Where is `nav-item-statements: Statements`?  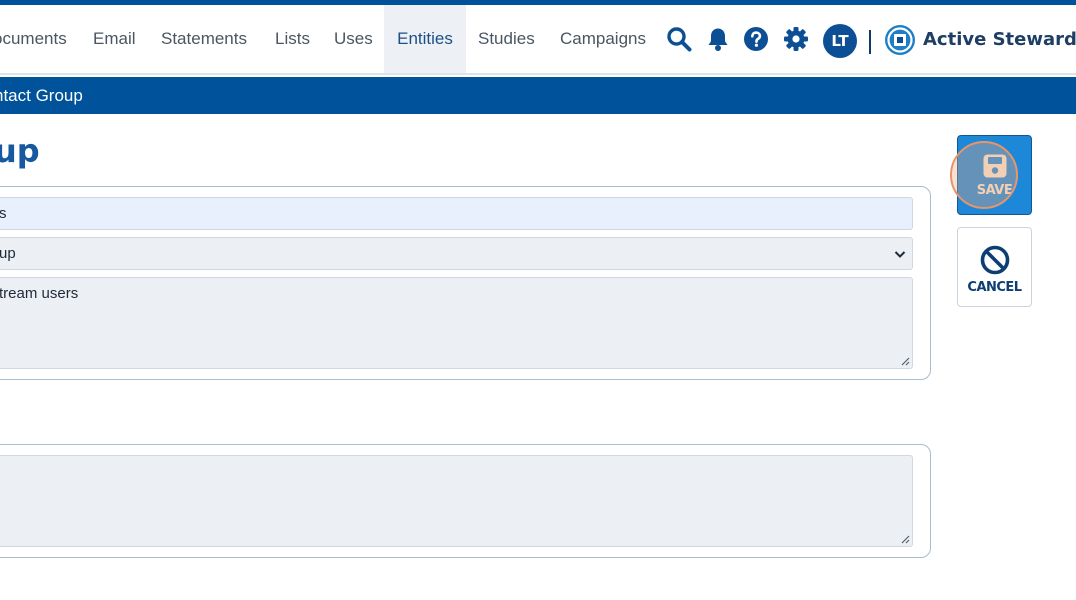 nav-item-statements: Statements is located at coordinates (204, 39).